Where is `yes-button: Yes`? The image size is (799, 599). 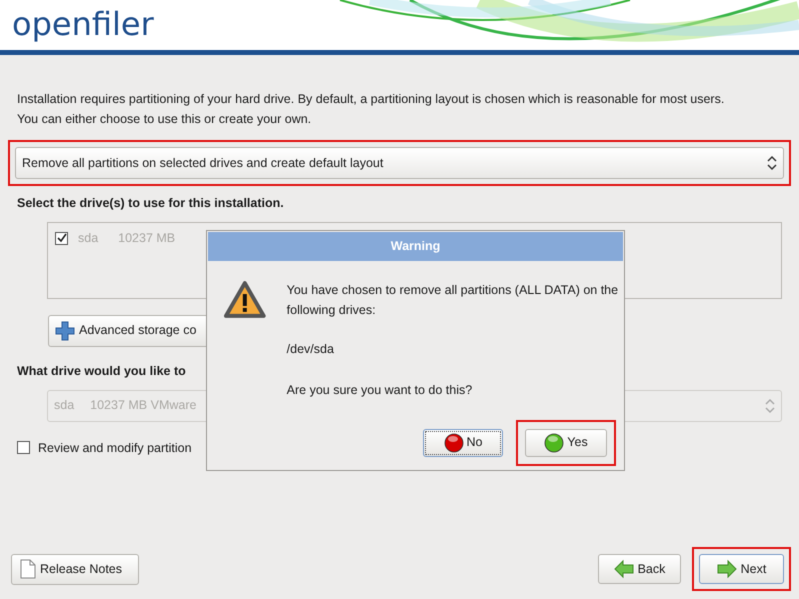 yes-button: Yes is located at coordinates (566, 442).